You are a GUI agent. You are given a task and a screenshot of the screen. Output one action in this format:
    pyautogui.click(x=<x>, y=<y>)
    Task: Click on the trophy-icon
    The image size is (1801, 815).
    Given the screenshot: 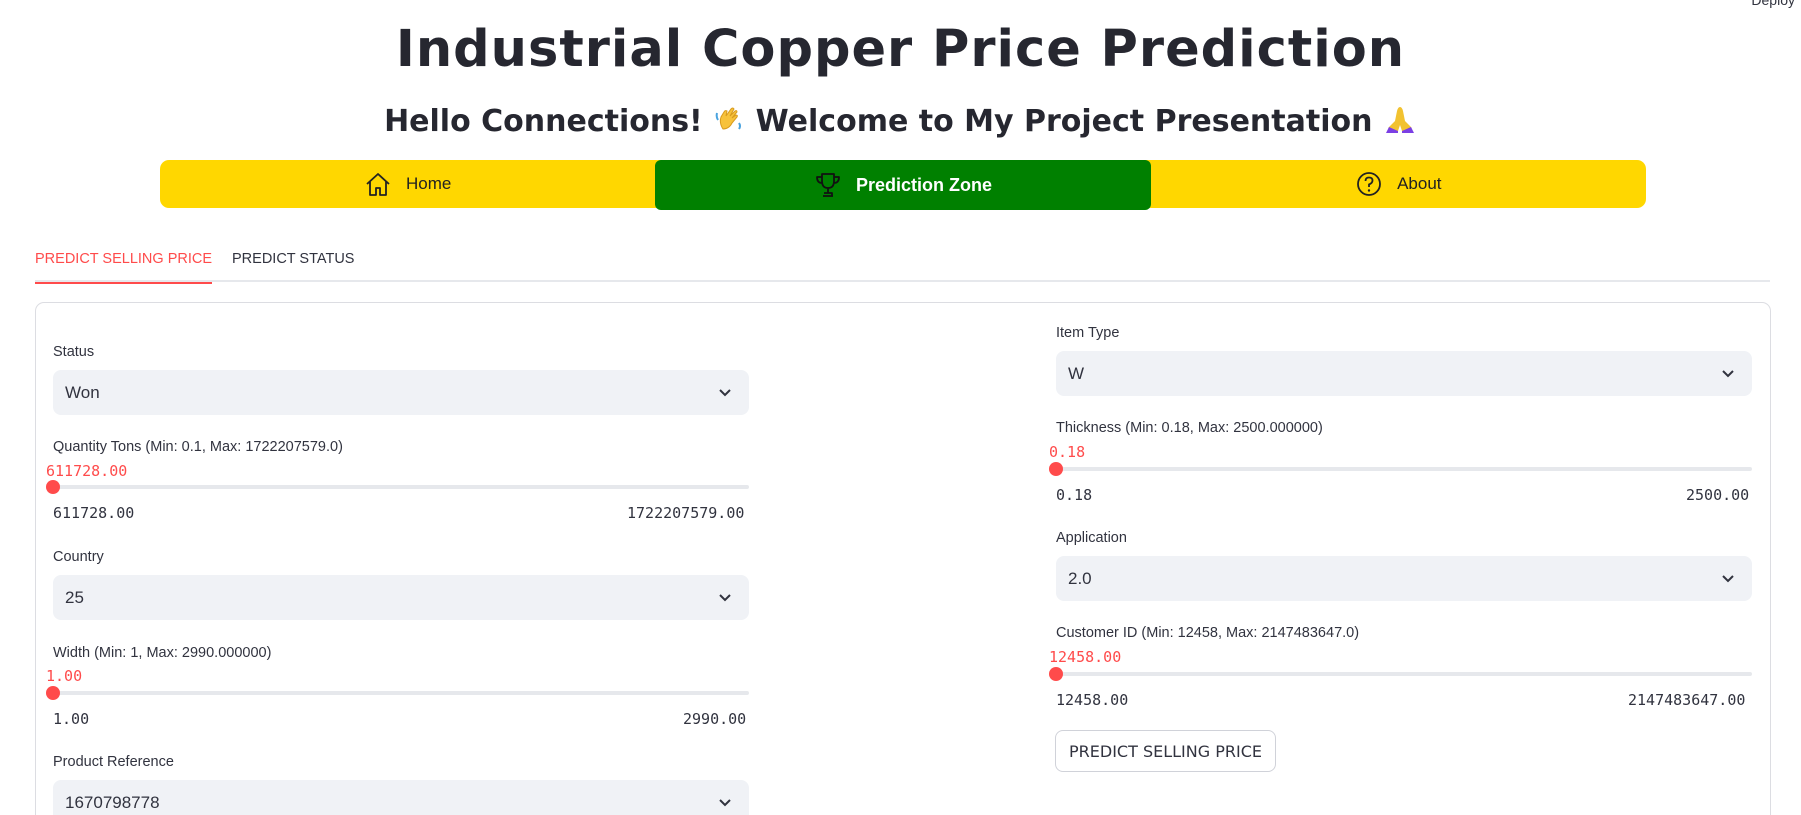 What is the action you would take?
    pyautogui.click(x=828, y=185)
    